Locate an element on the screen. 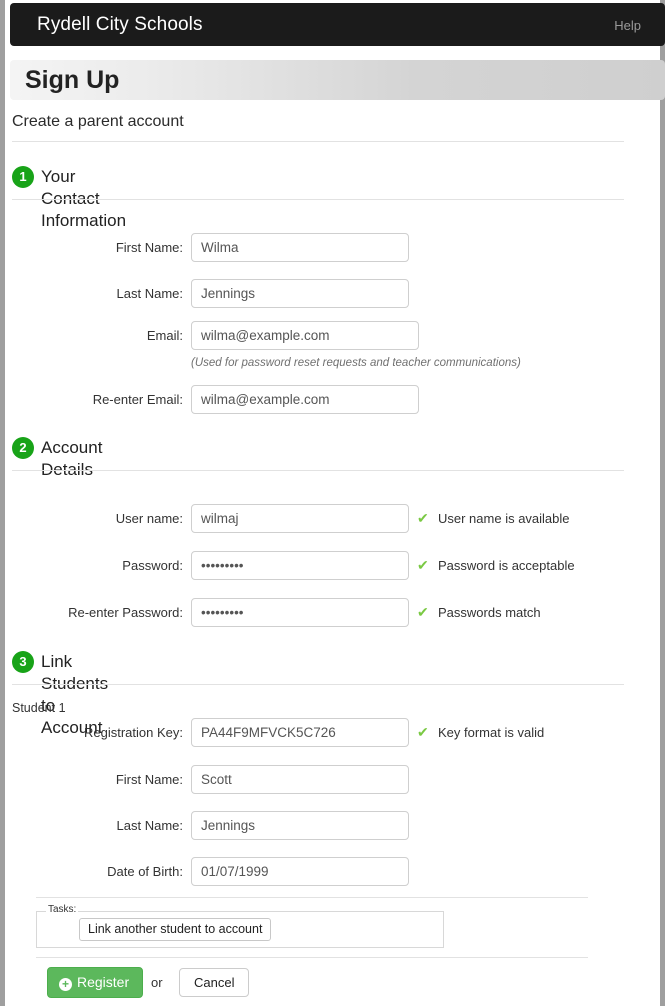 The image size is (665, 1006). last-name-input is located at coordinates (300, 293).